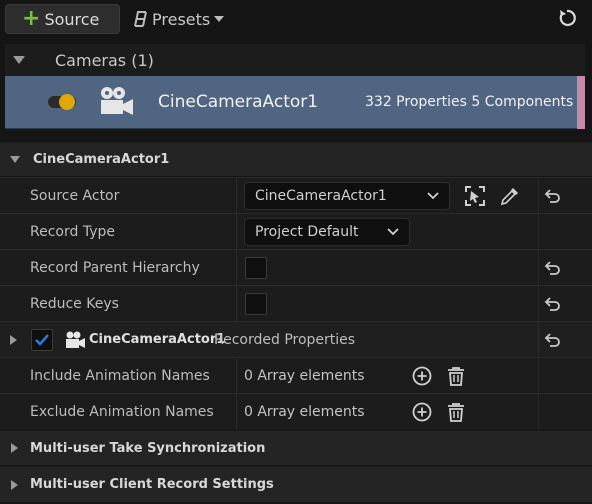 This screenshot has width=592, height=504. I want to click on multi-user-client-section: Multi-user Client Record Settings, so click(296, 484).